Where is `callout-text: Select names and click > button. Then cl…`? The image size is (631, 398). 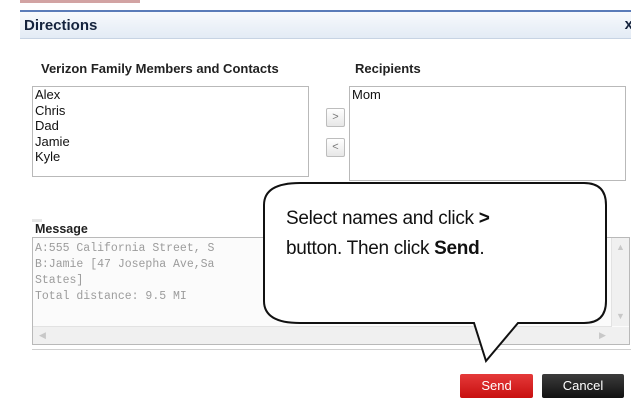
callout-text: Select names and click > button. Then cl… is located at coordinates (436, 234).